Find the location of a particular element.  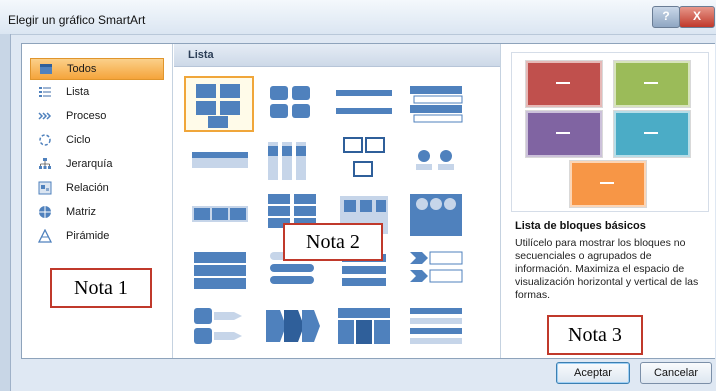

category-ciclo: Ciclo is located at coordinates (100, 140).